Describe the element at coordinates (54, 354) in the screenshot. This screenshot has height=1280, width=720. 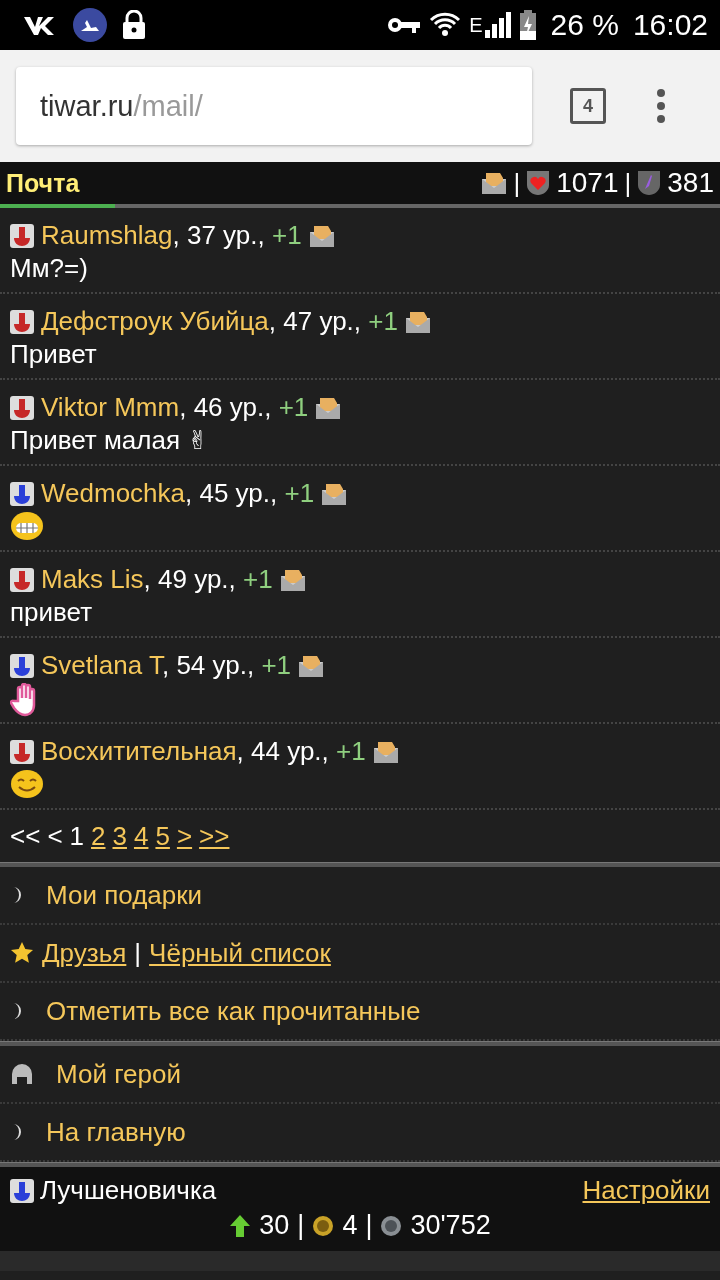
I see `message-text: Привет` at that location.